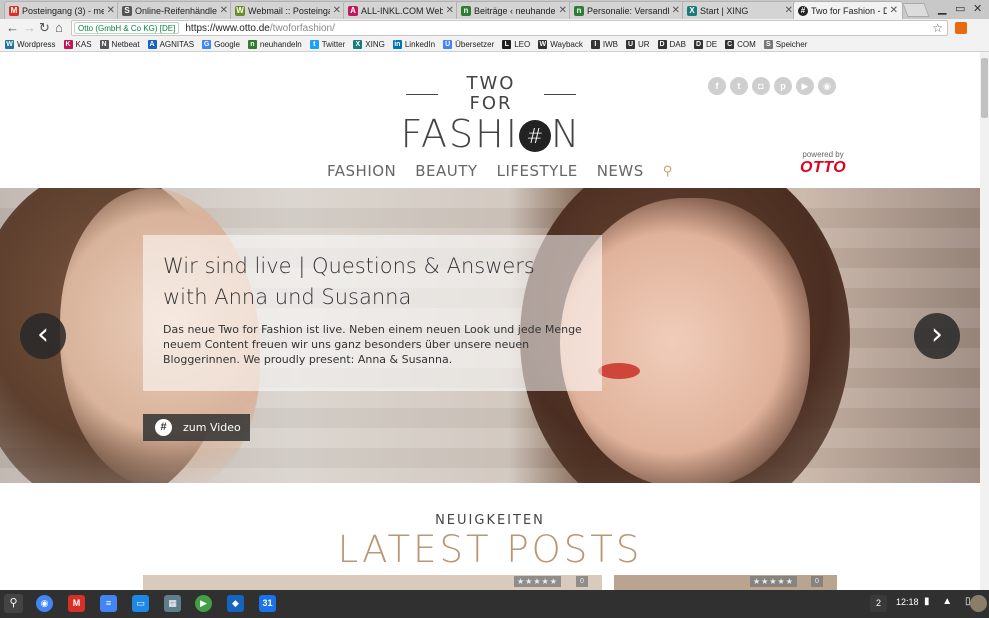  I want to click on powered-by-otto: powered by OTTO, so click(823, 163).